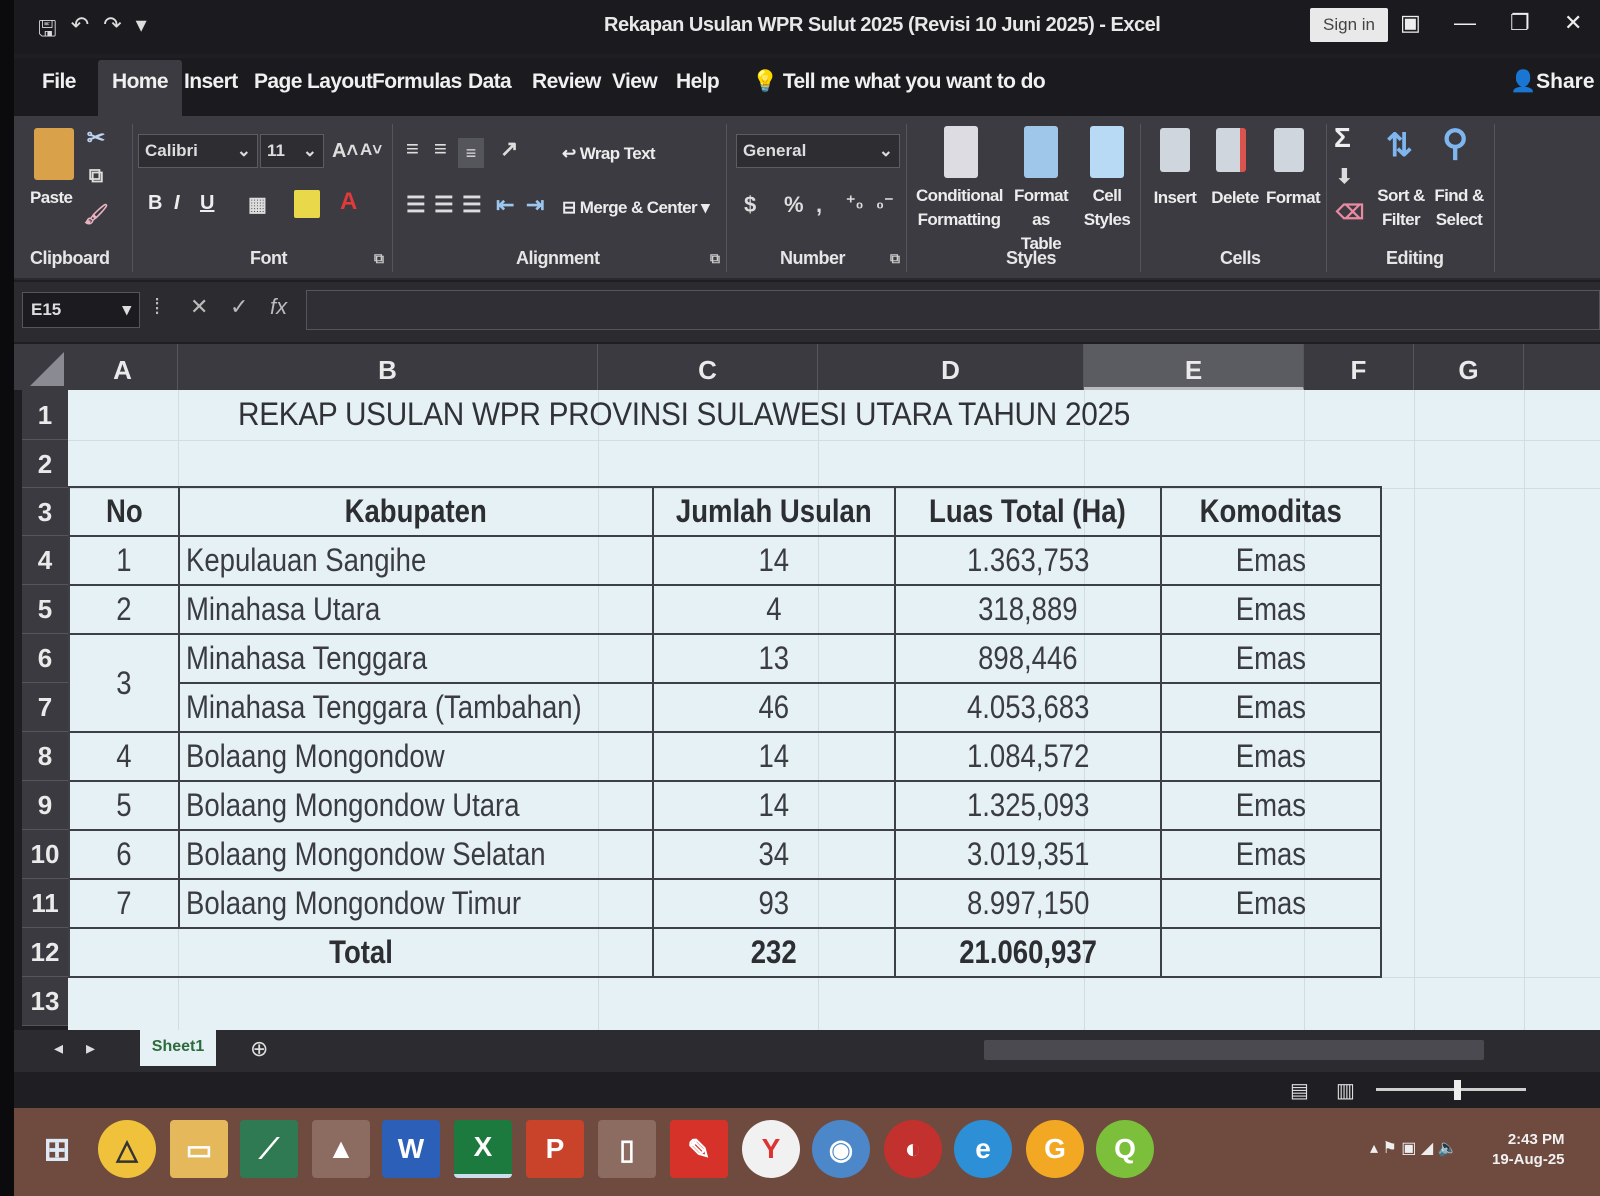 The image size is (1600, 1196). What do you see at coordinates (45, 1001) in the screenshot?
I see `row-header: 13` at bounding box center [45, 1001].